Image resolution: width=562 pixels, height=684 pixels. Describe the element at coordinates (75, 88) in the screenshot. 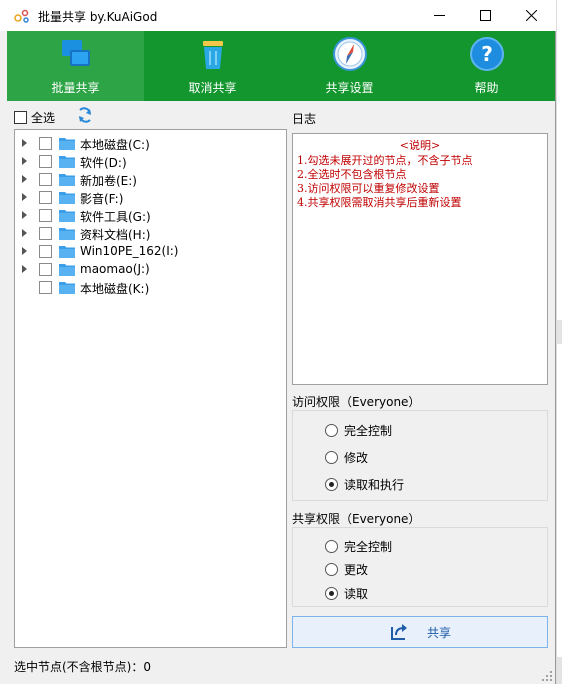

I see `toolbar-label: 批量共享` at that location.